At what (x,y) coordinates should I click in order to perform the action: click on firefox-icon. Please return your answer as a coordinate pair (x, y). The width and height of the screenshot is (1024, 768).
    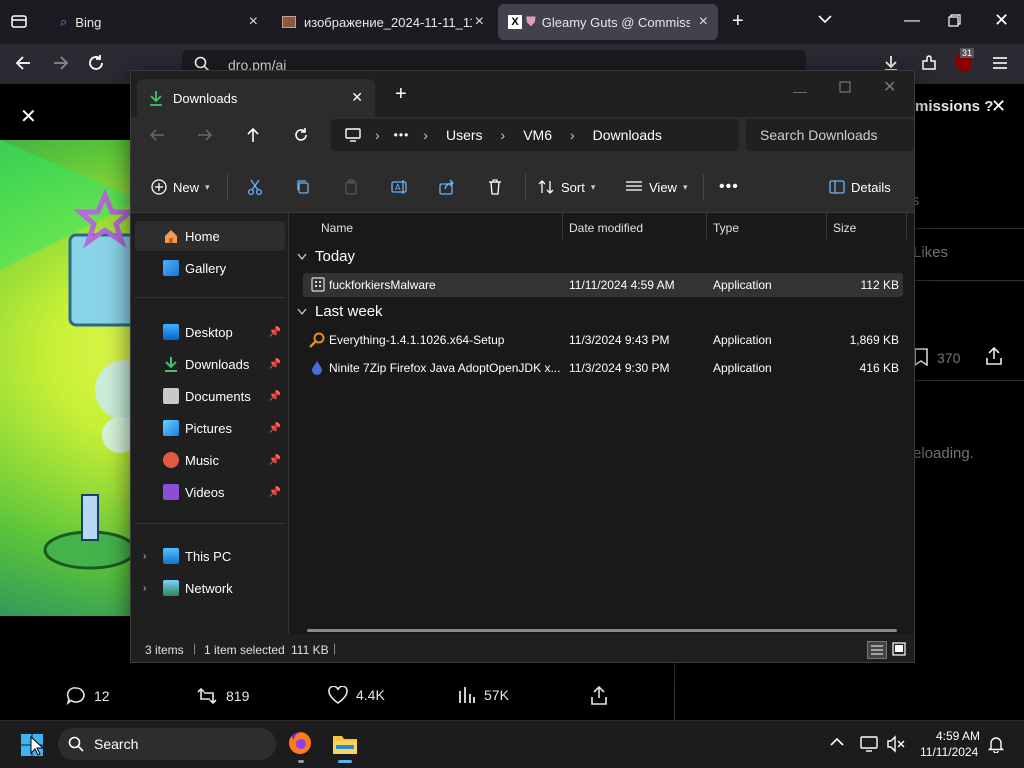
    Looking at the image, I should click on (300, 743).